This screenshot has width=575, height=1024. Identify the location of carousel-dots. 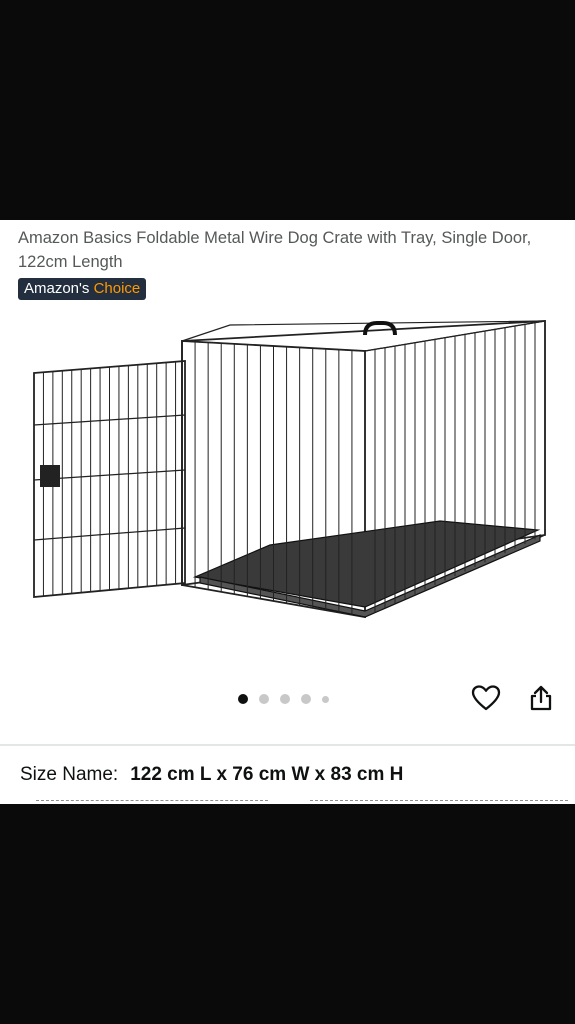
(283, 699).